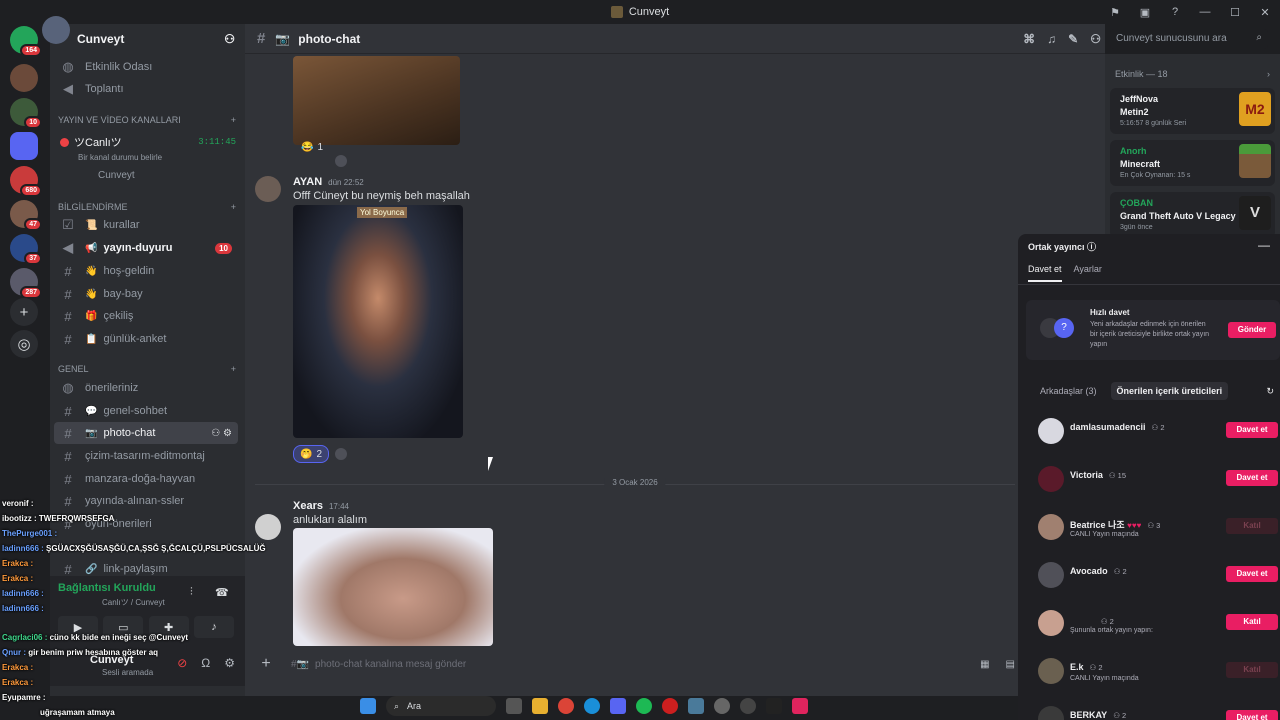  I want to click on search-input: Cunveyt sunucusunu ara ⌕, so click(1189, 39).